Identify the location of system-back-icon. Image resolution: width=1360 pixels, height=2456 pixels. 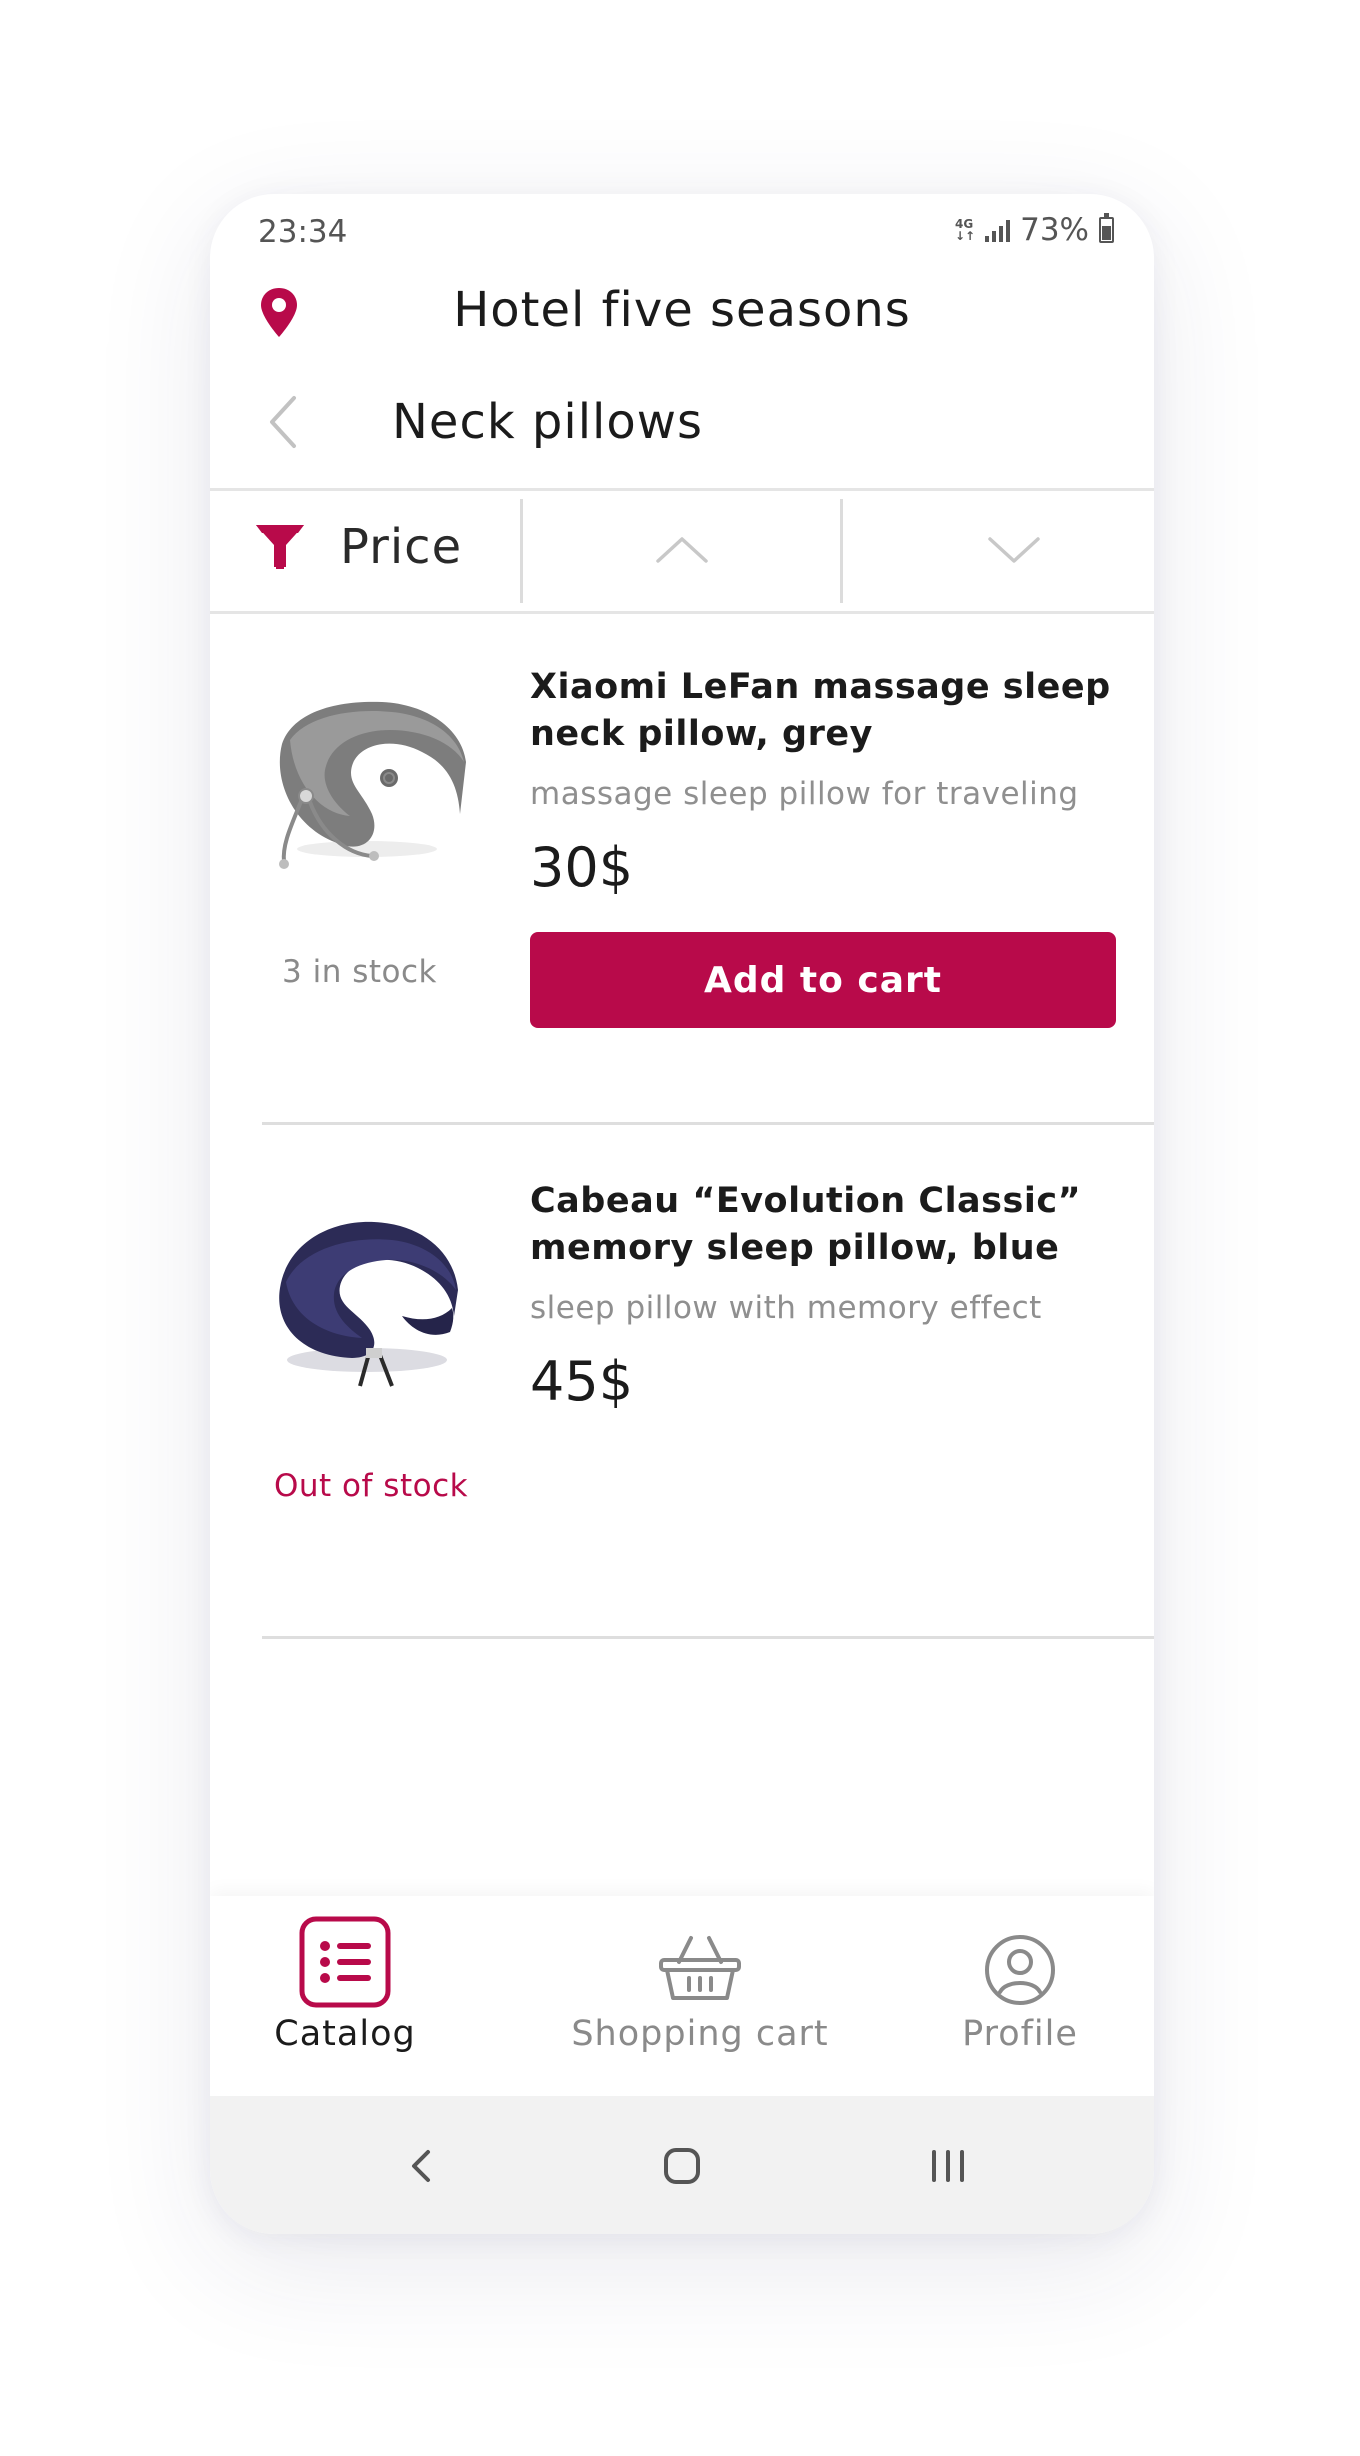
(421, 2166).